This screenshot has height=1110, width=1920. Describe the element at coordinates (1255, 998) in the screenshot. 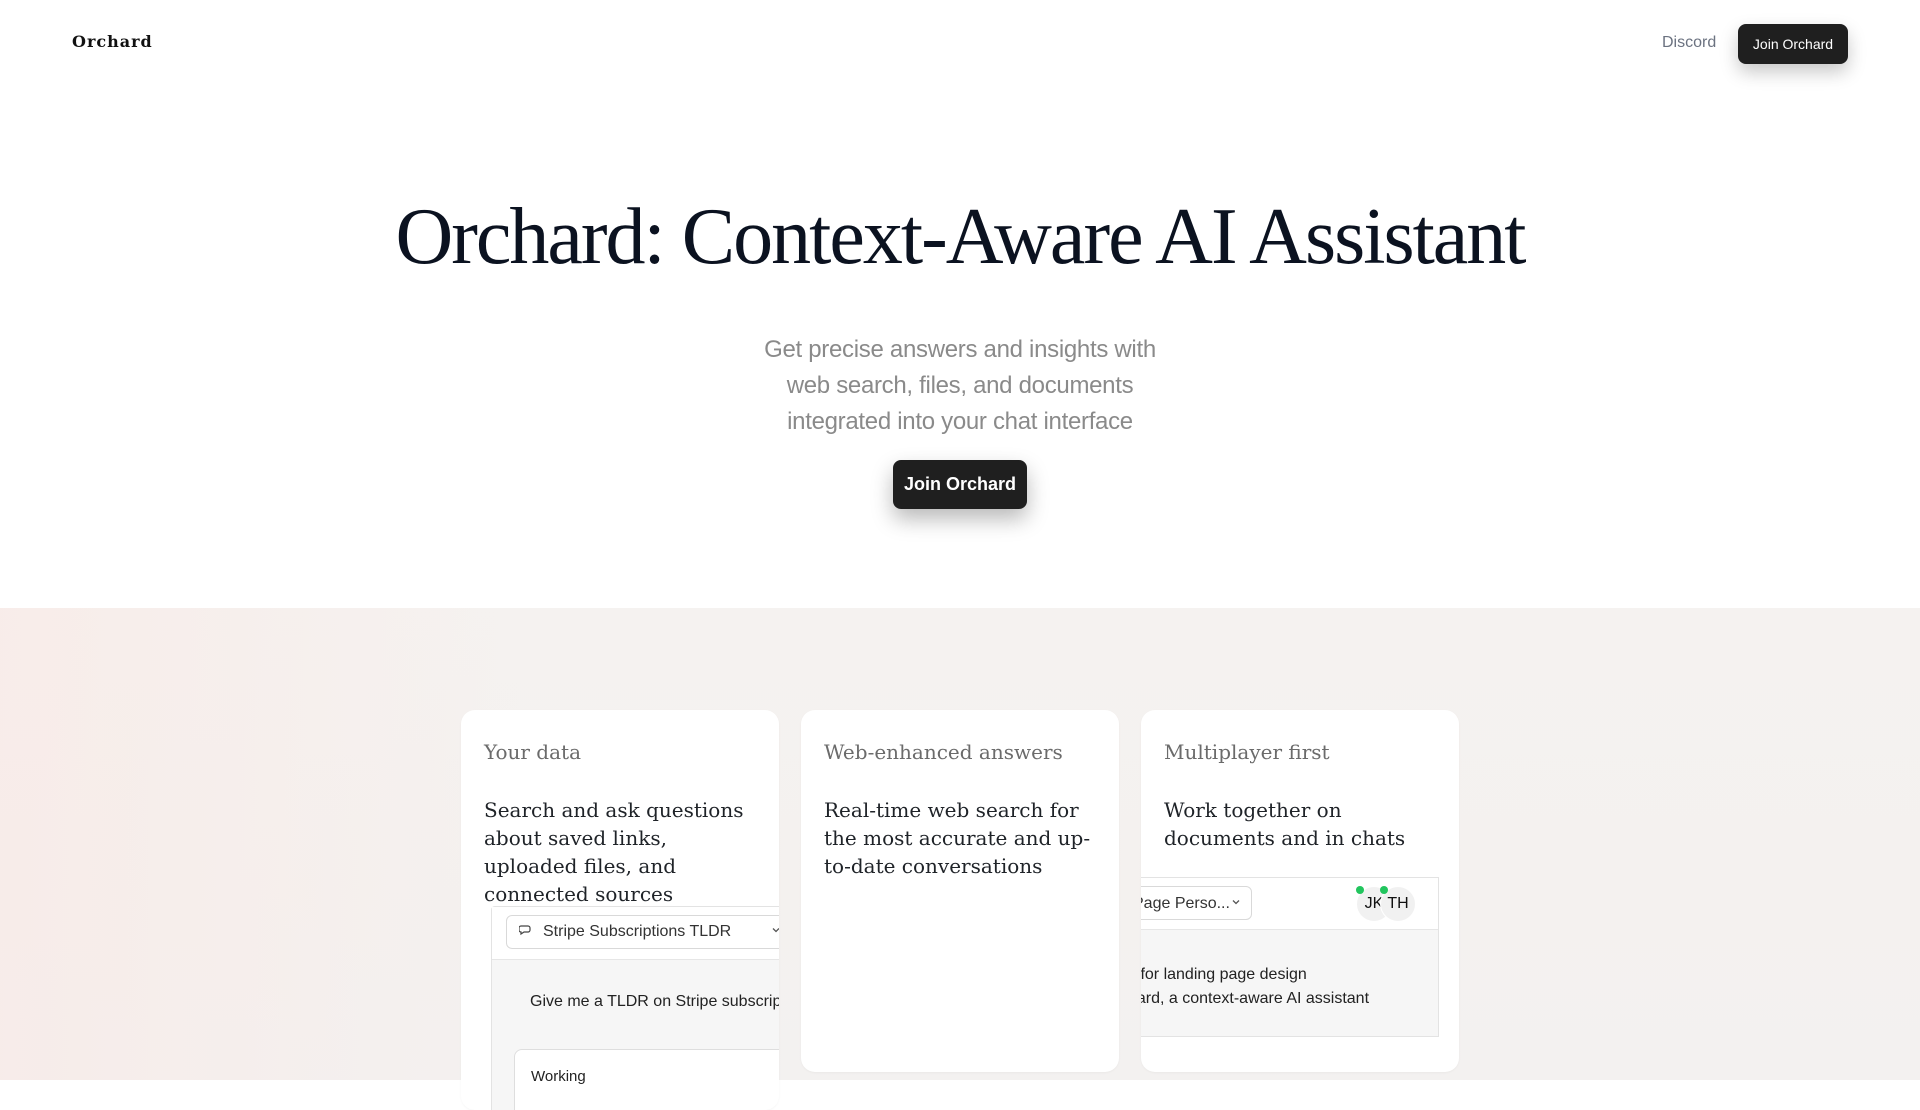

I see `chat-line: hard, a context-aware AI assistant` at that location.